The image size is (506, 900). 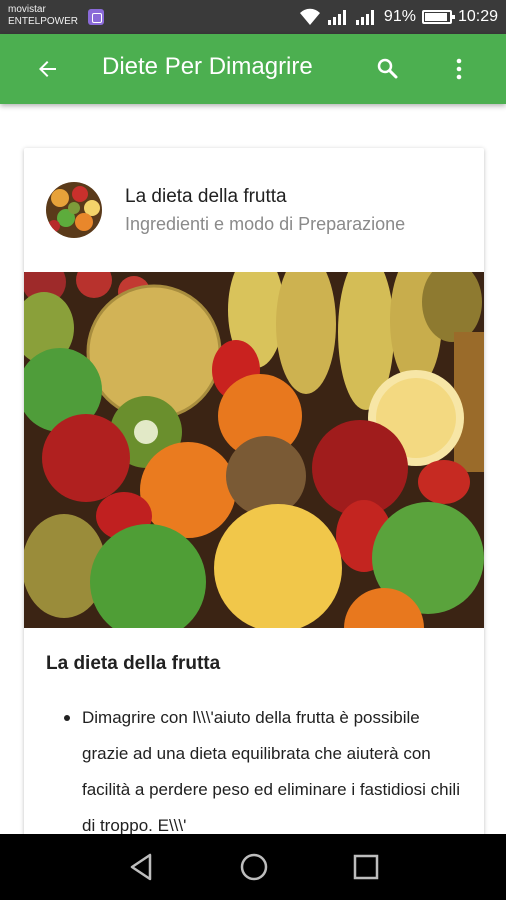 I want to click on status-bar: movistar ENTELPOWER 91% 10:29, so click(x=253, y=17).